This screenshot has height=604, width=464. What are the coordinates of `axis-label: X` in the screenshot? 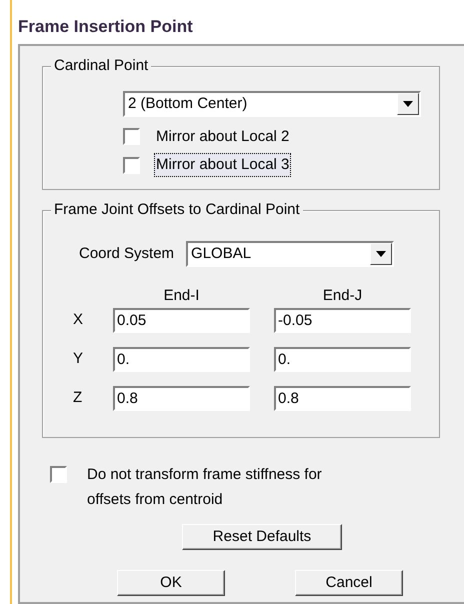 It's located at (78, 320).